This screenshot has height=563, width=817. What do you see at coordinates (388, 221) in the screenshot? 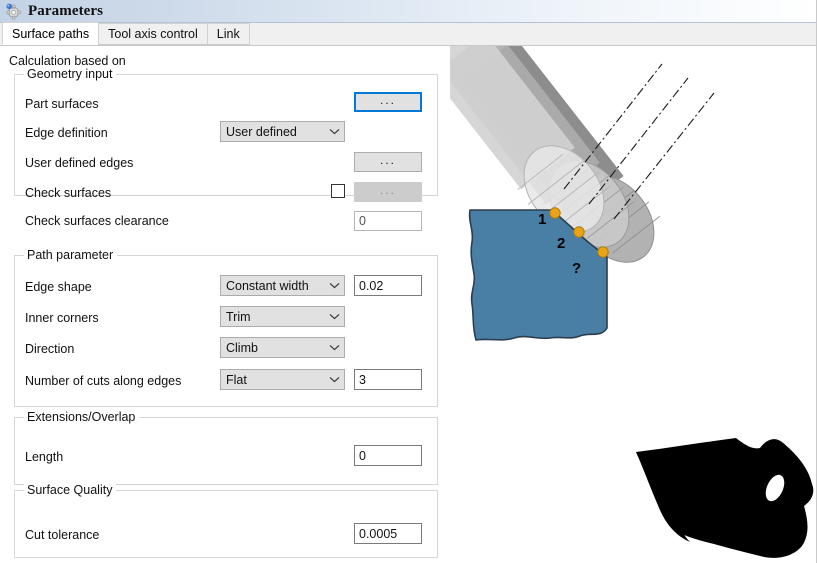
I see `check-surfaces-clearance-input: 0` at bounding box center [388, 221].